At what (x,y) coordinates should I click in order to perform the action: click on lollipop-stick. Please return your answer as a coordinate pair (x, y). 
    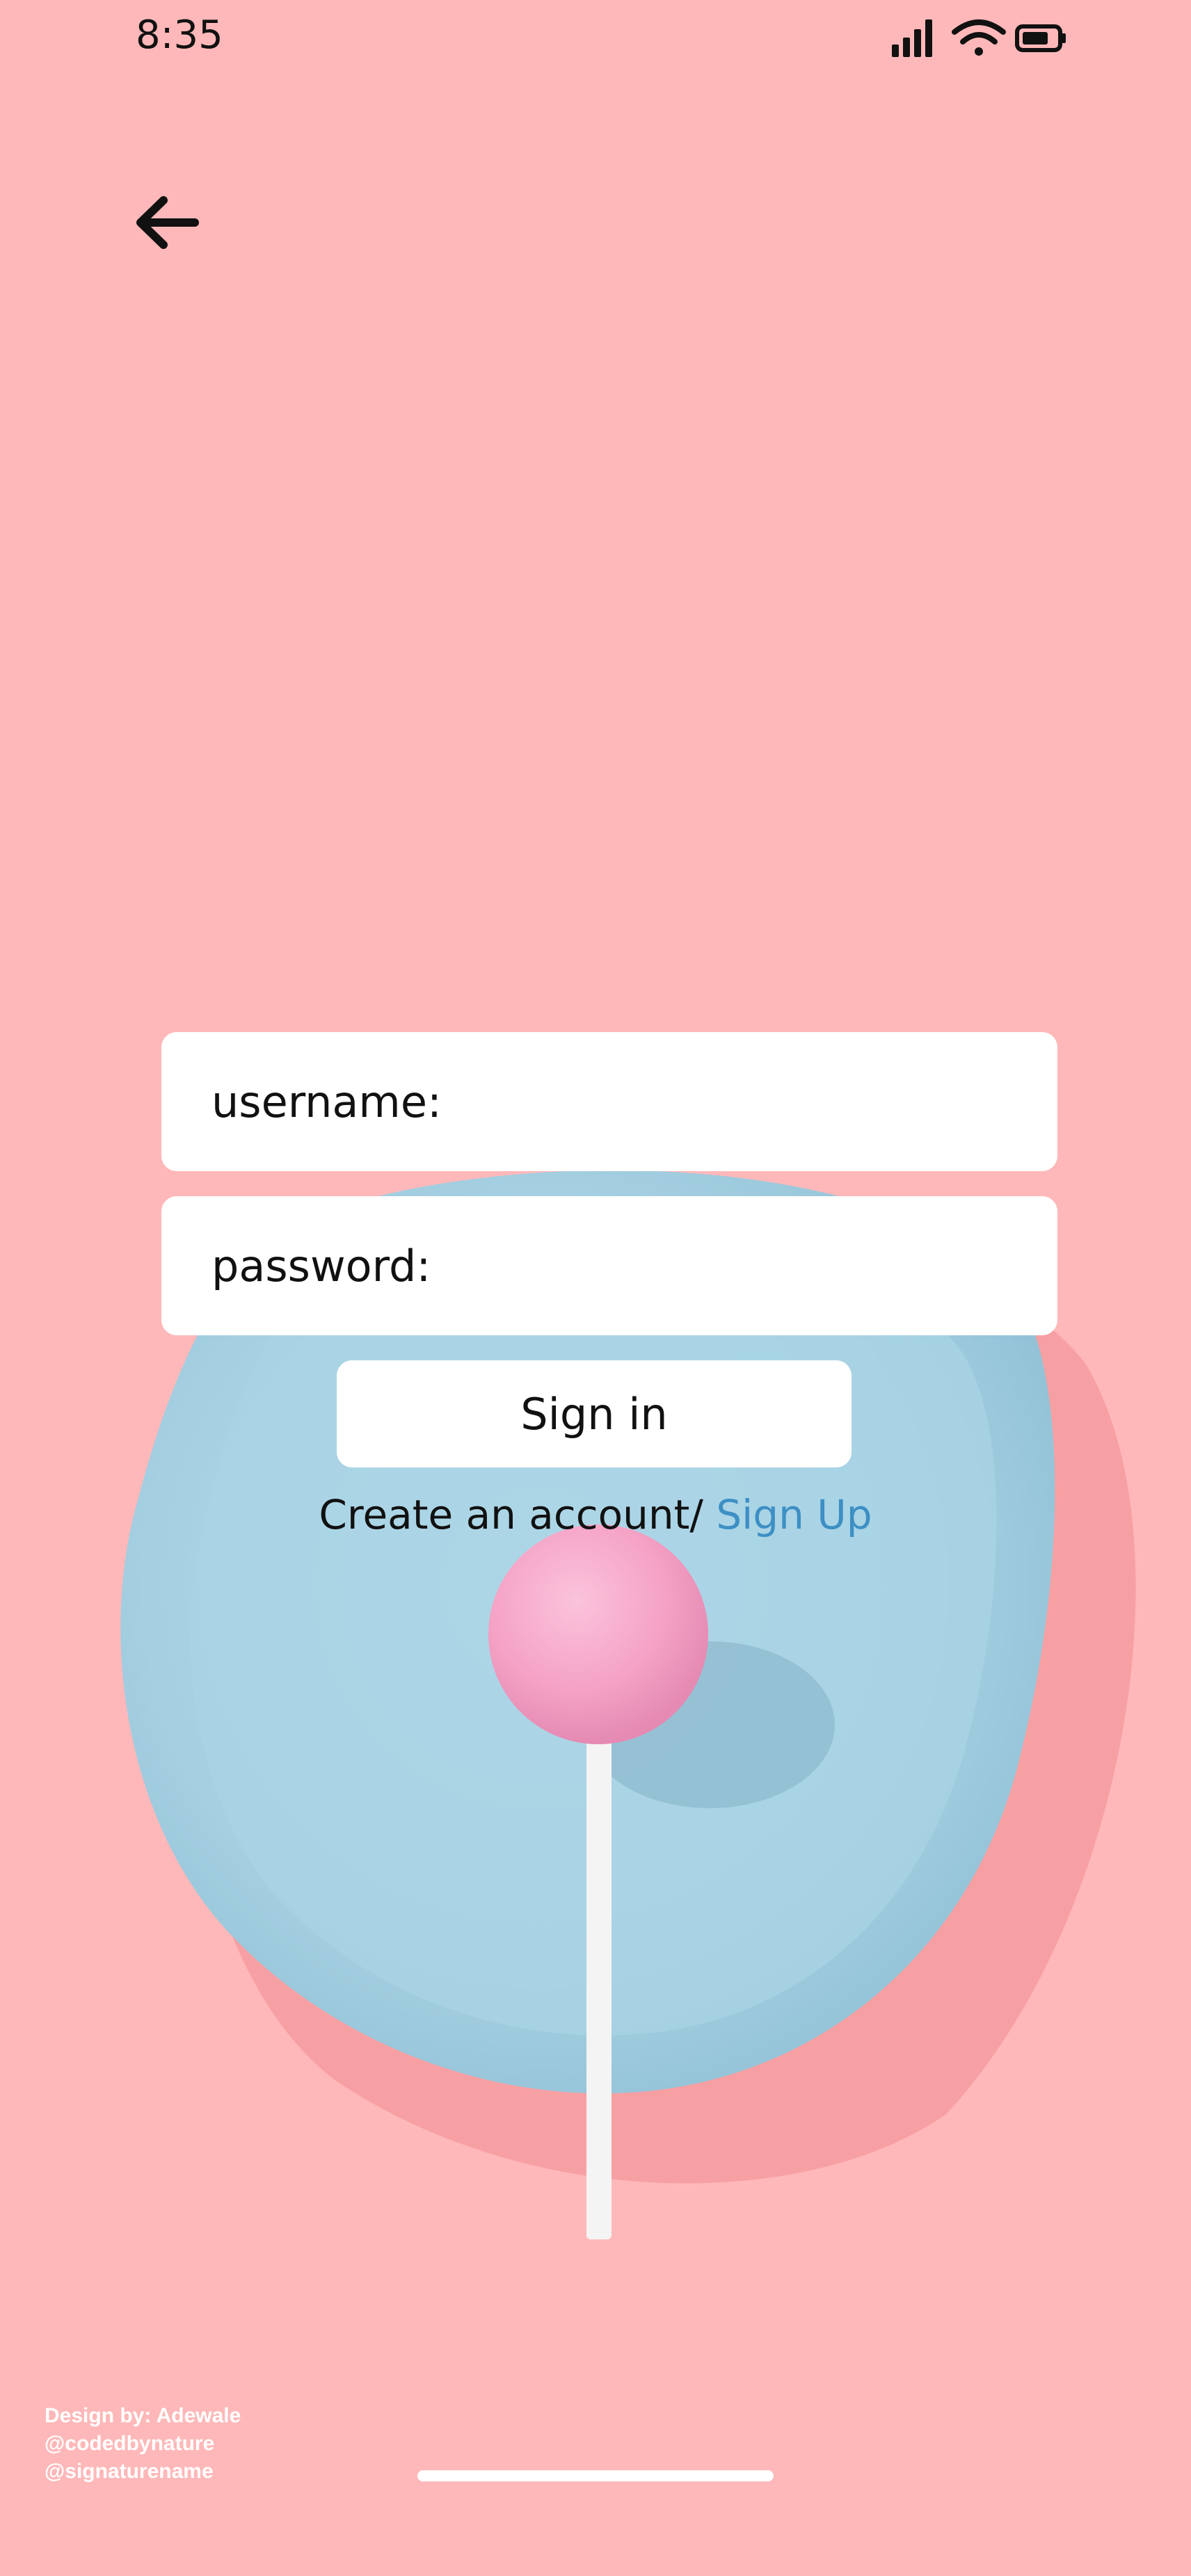
    Looking at the image, I should click on (599, 1975).